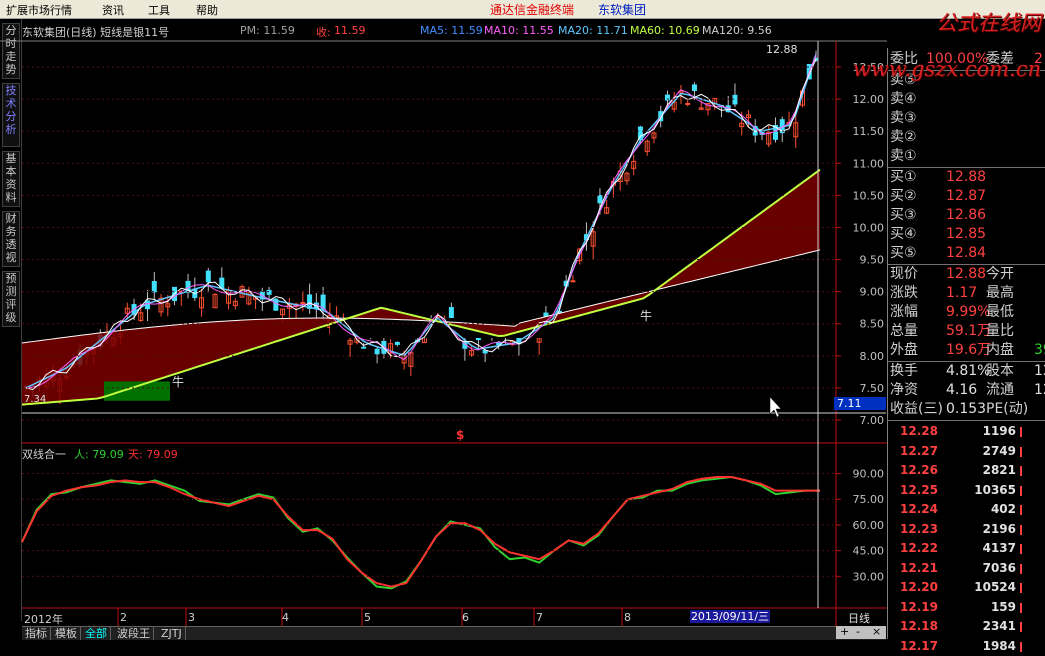  I want to click on price-tick-label: 10.50, so click(869, 195).